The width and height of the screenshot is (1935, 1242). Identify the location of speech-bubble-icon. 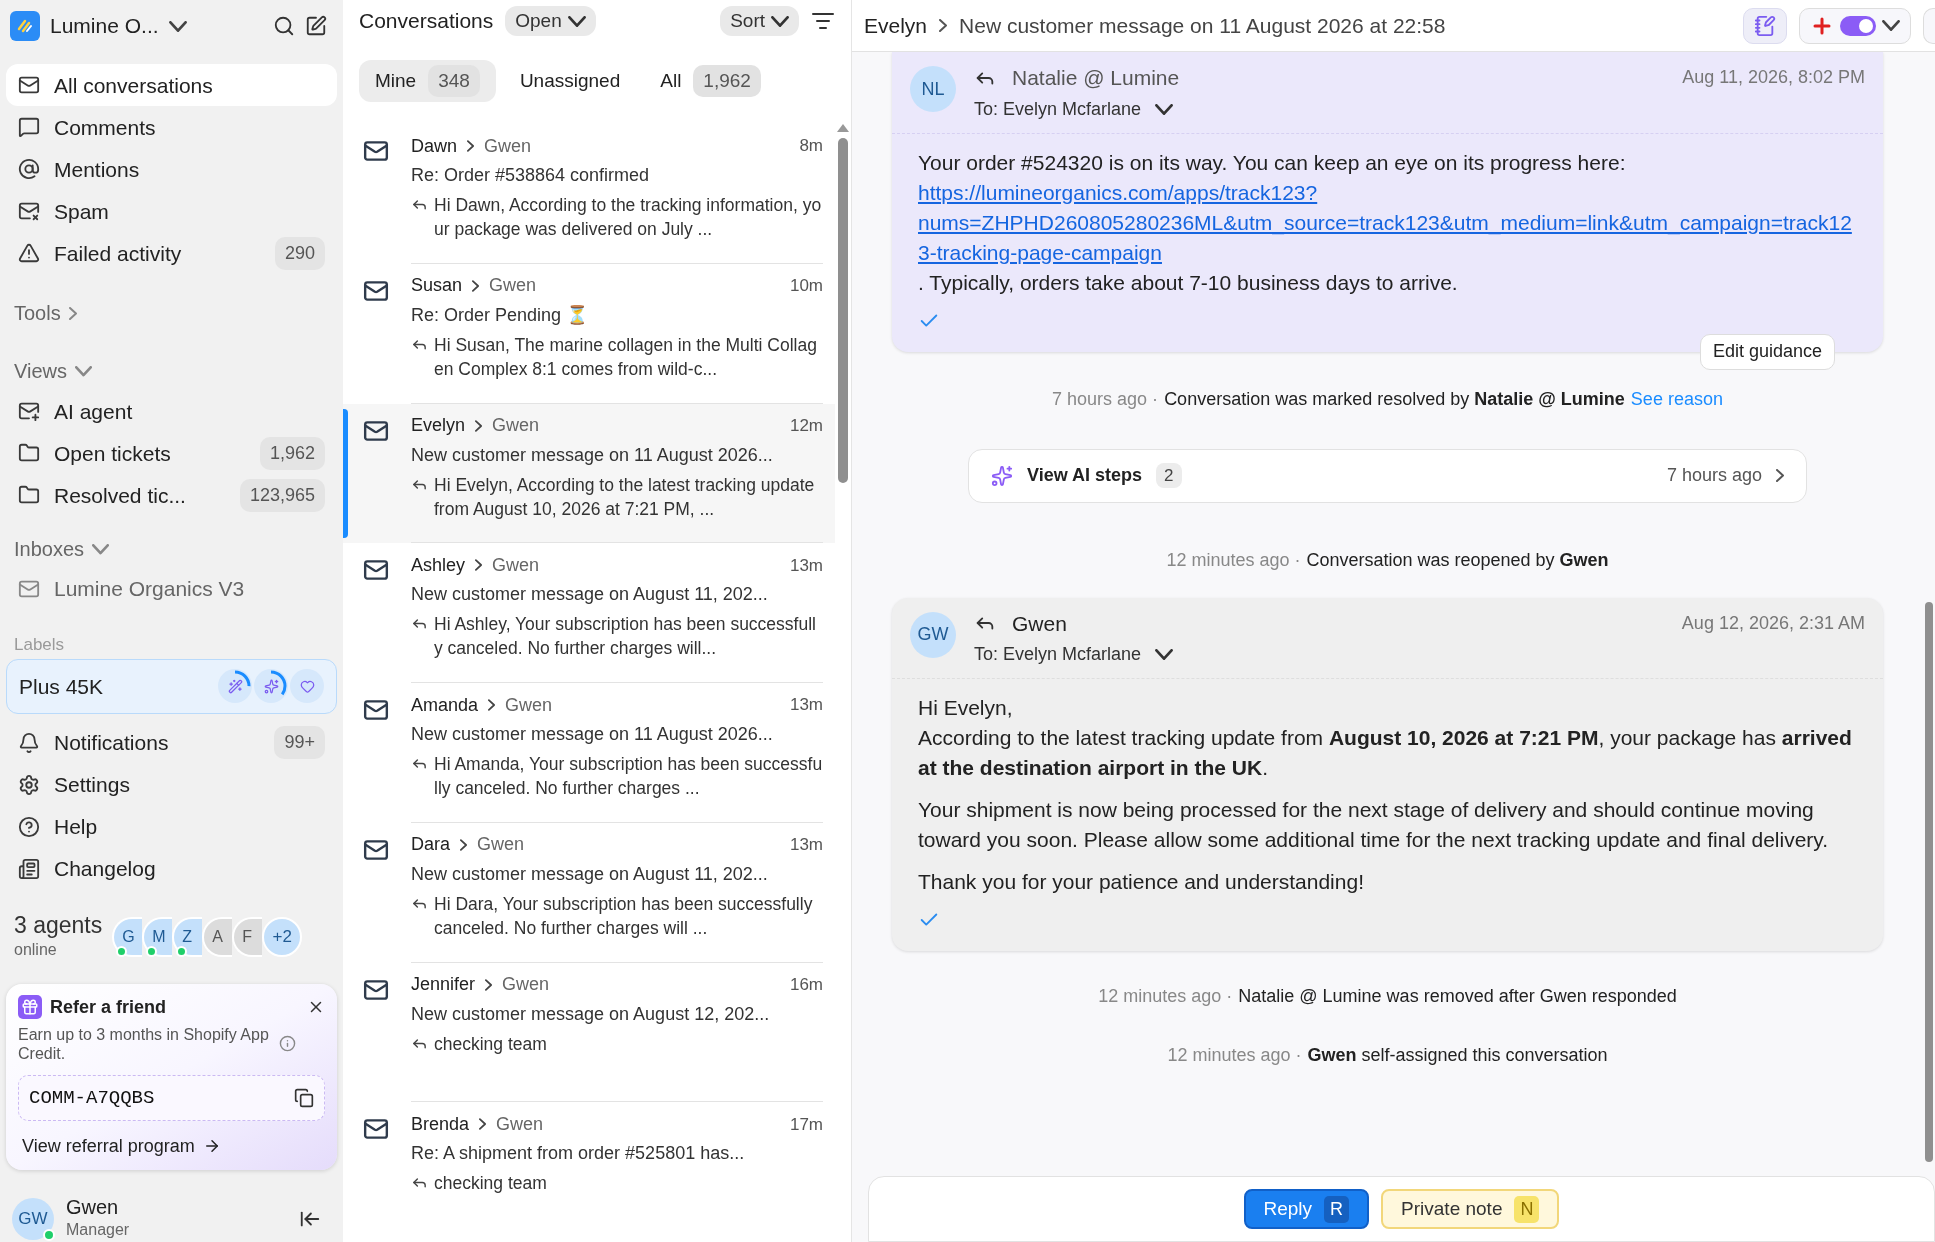
(29, 127).